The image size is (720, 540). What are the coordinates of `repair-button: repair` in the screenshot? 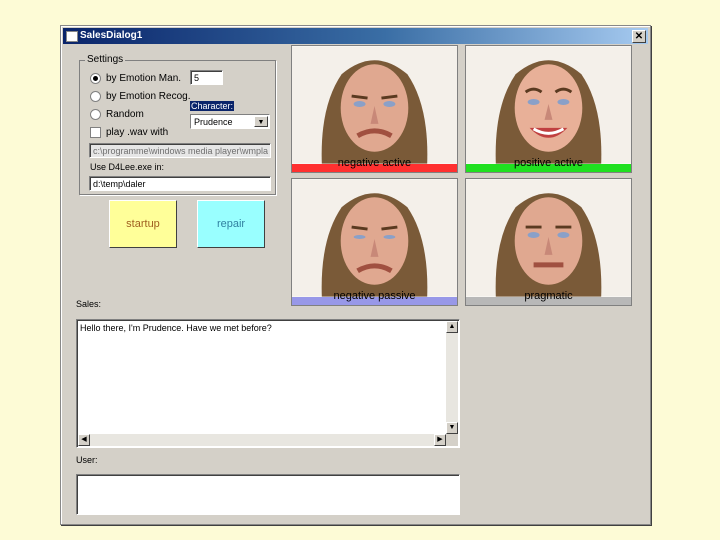 It's located at (231, 224).